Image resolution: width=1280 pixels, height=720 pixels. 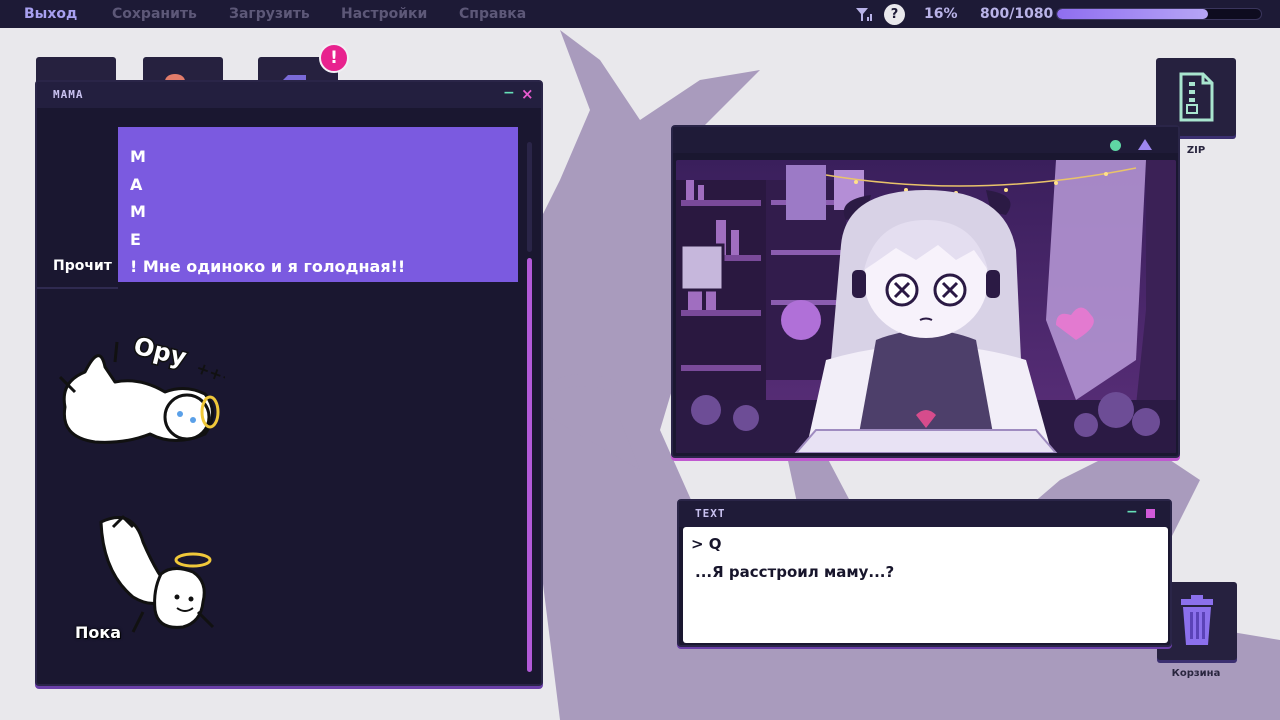 I want to click on battery-percent: 16%, so click(x=941, y=14).